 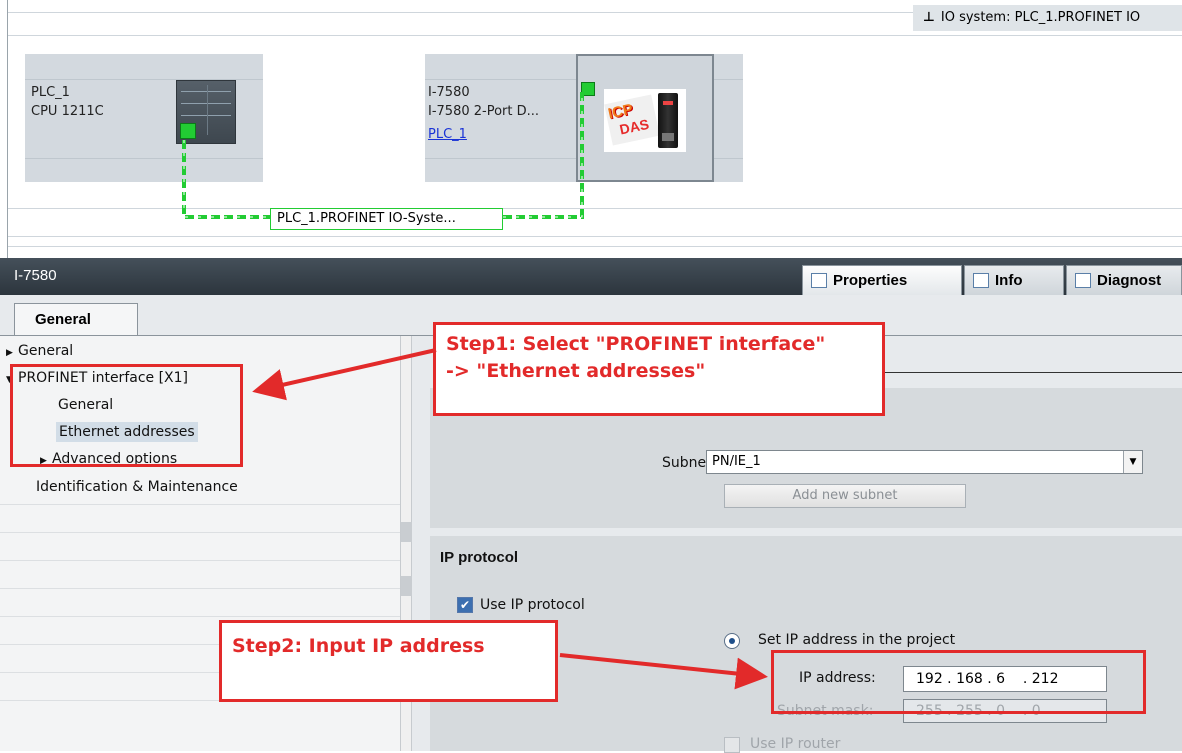 I want to click on step1-arrow, so click(x=344, y=374).